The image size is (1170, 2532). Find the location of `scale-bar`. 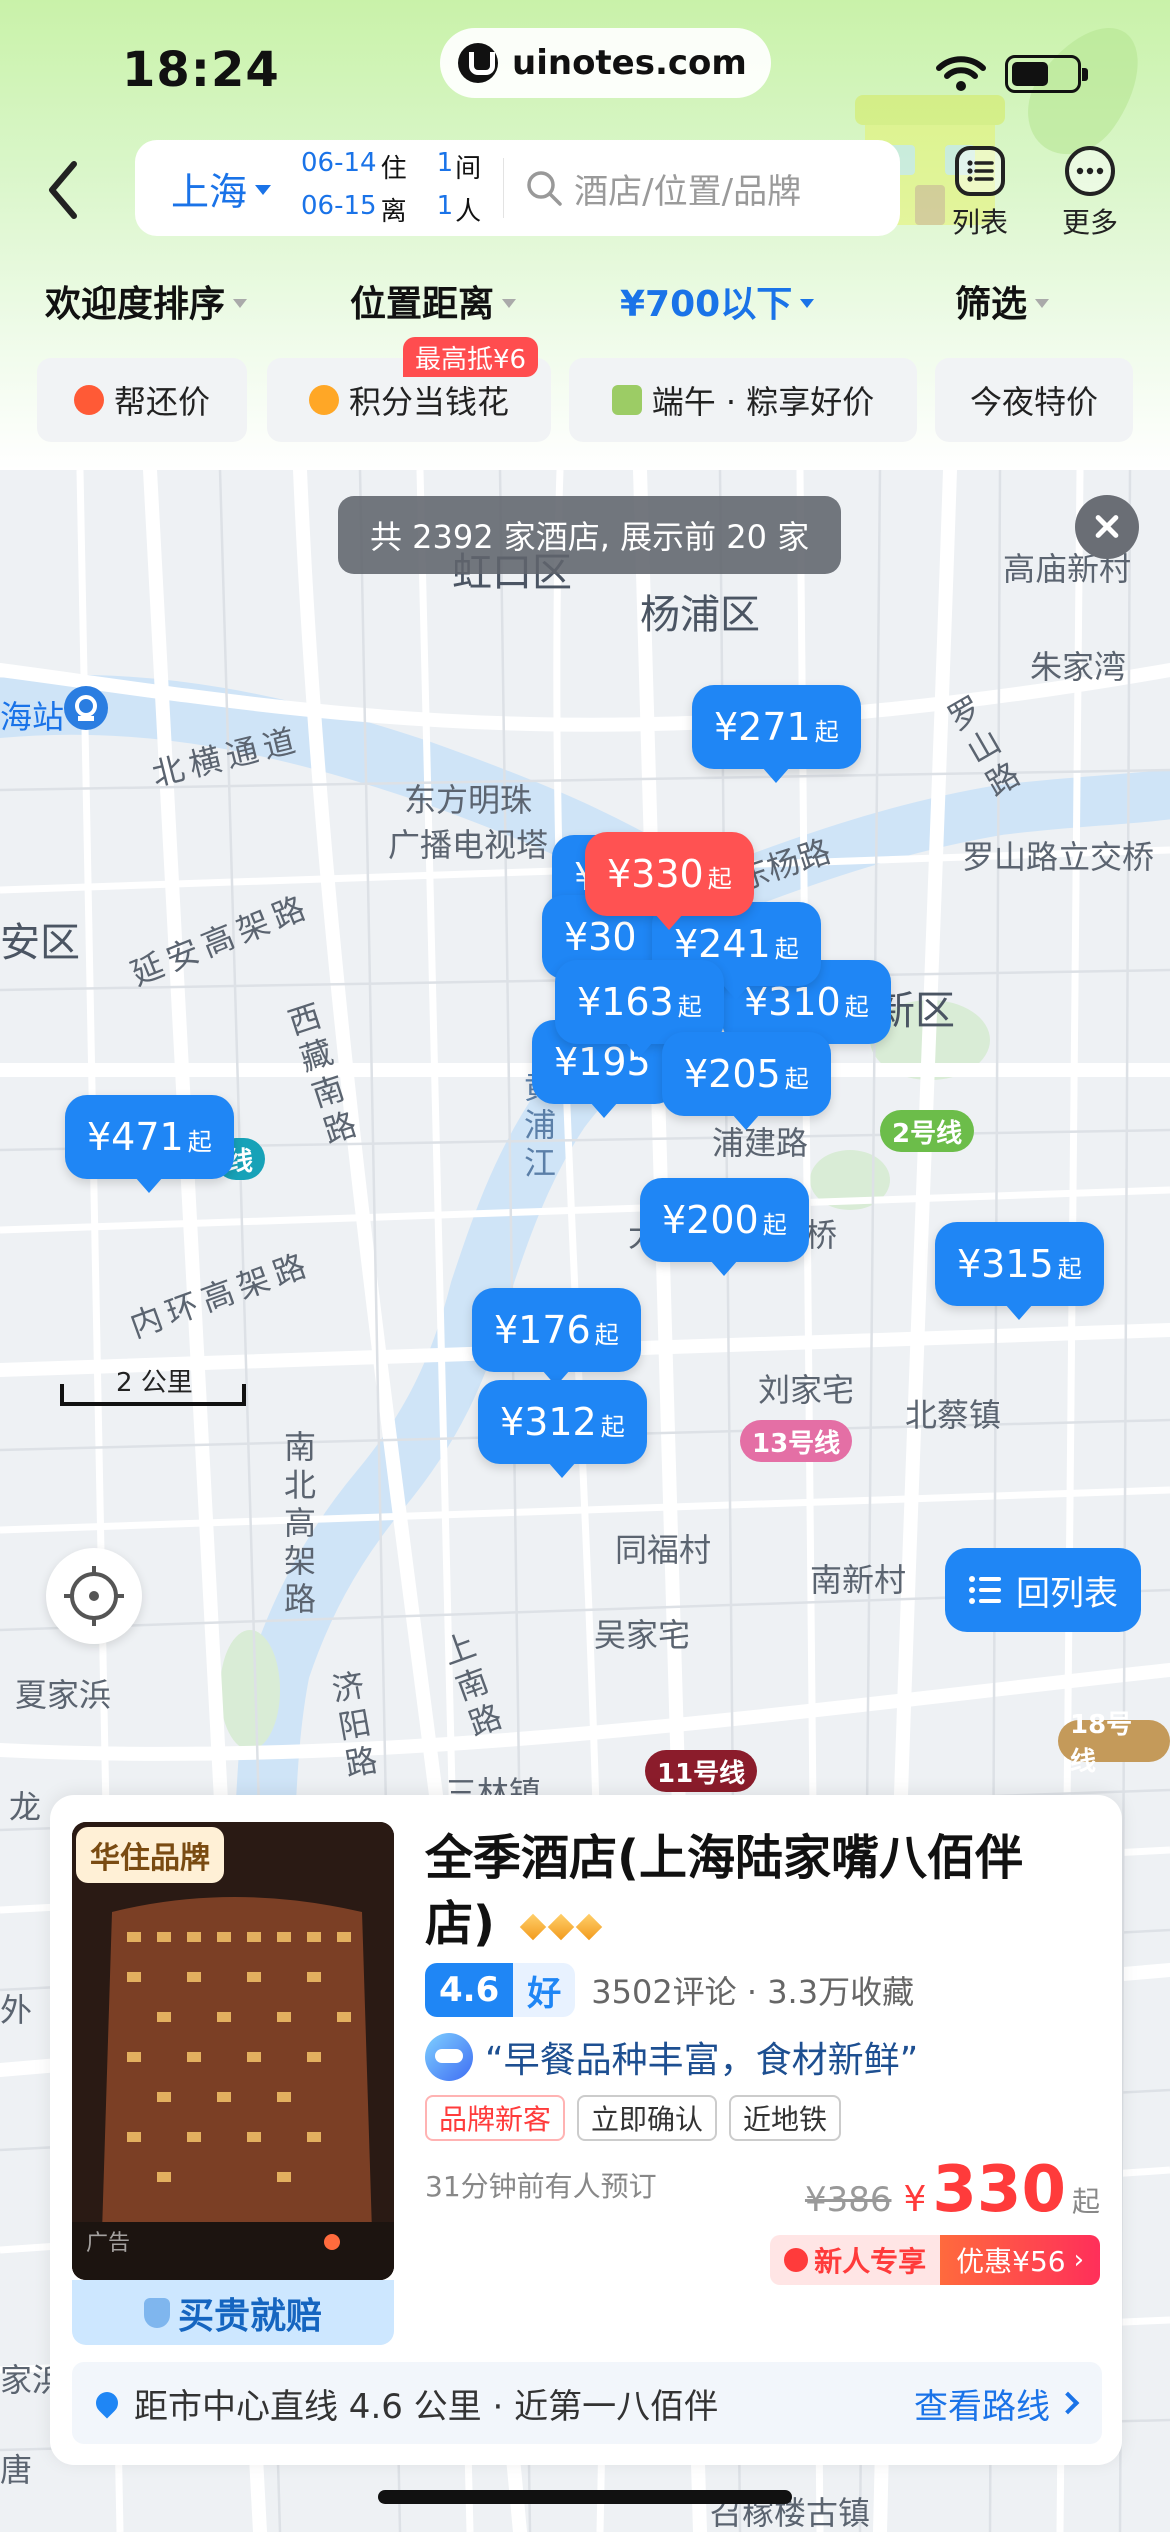

scale-bar is located at coordinates (153, 1395).